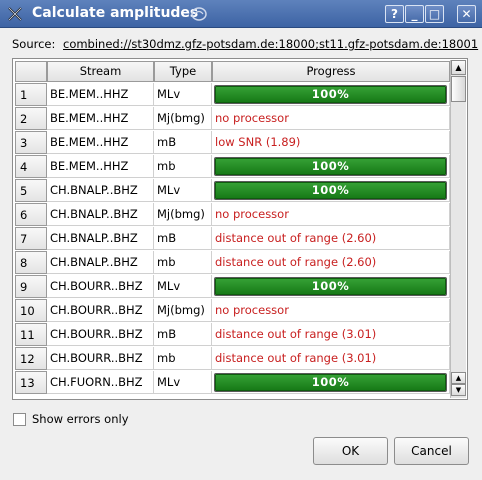 Image resolution: width=482 pixels, height=480 pixels. I want to click on row-number: 10, so click(31, 310).